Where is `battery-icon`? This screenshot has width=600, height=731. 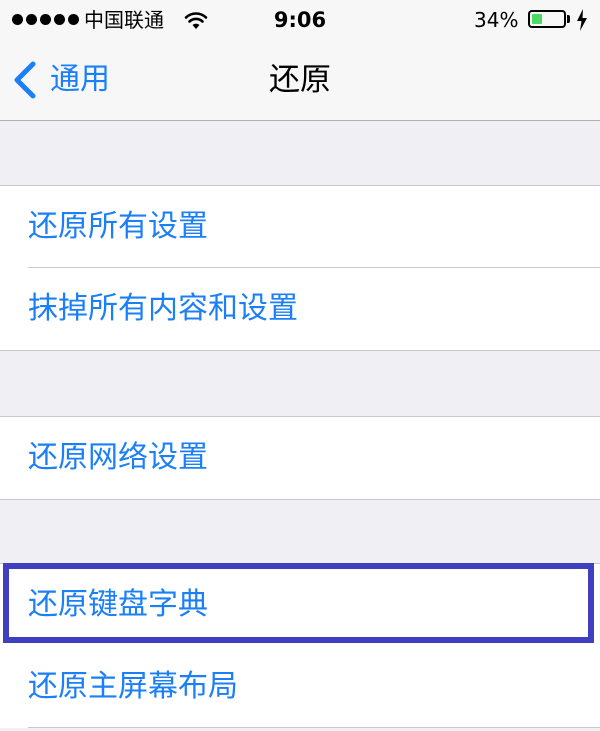
battery-icon is located at coordinates (547, 19).